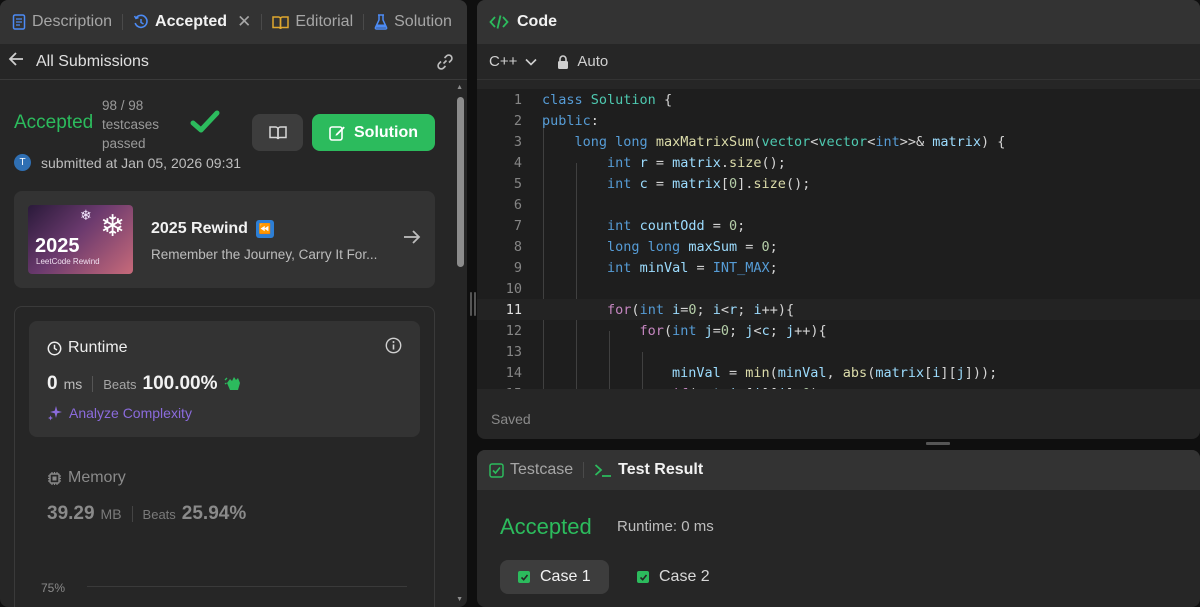 The image size is (1200, 607). Describe the element at coordinates (55, 413) in the screenshot. I see `sparkle-icon` at that location.